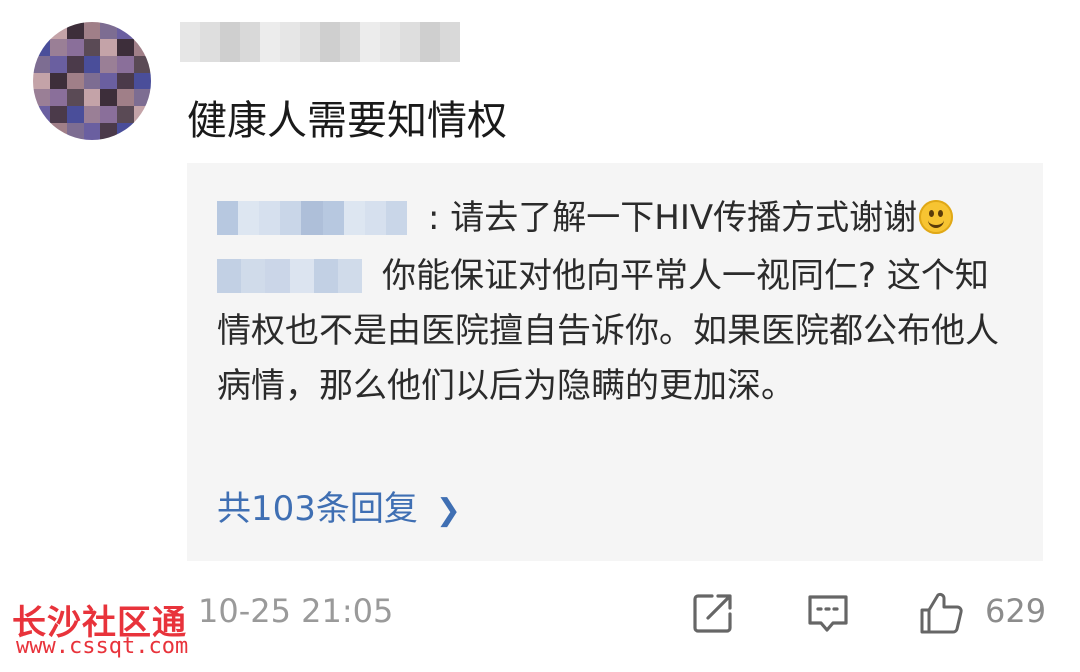  I want to click on view-all-replies-link: 共103条回复 ❯, so click(339, 505).